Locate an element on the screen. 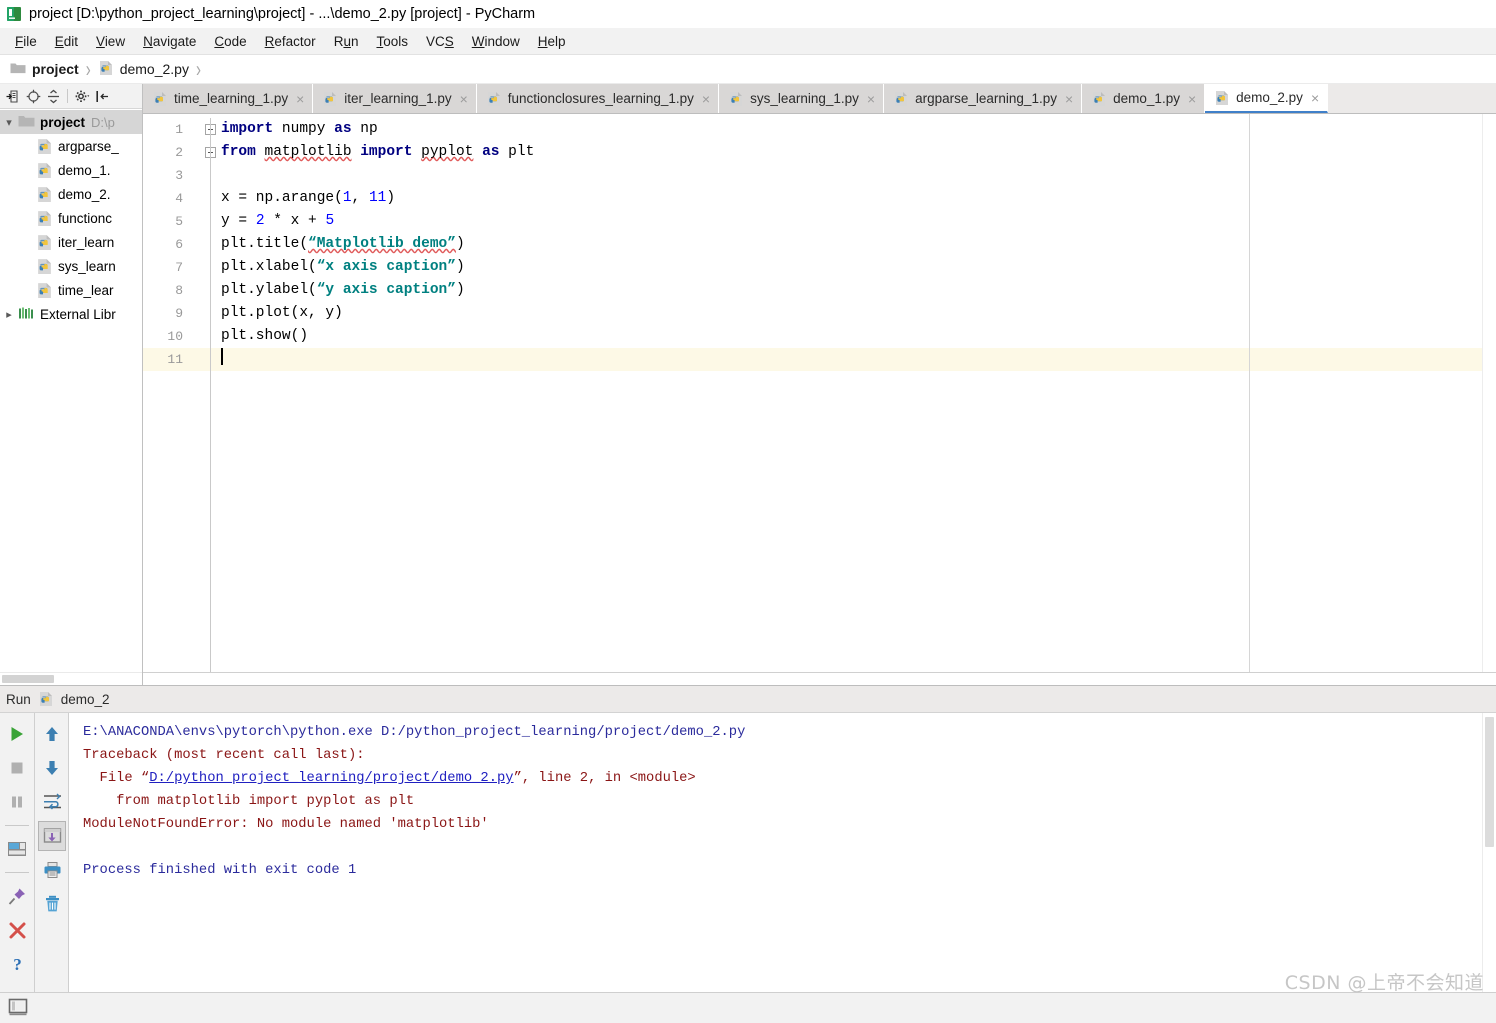 The height and width of the screenshot is (1023, 1496). tree-row-iter-learning: iter_learn is located at coordinates (71, 242).